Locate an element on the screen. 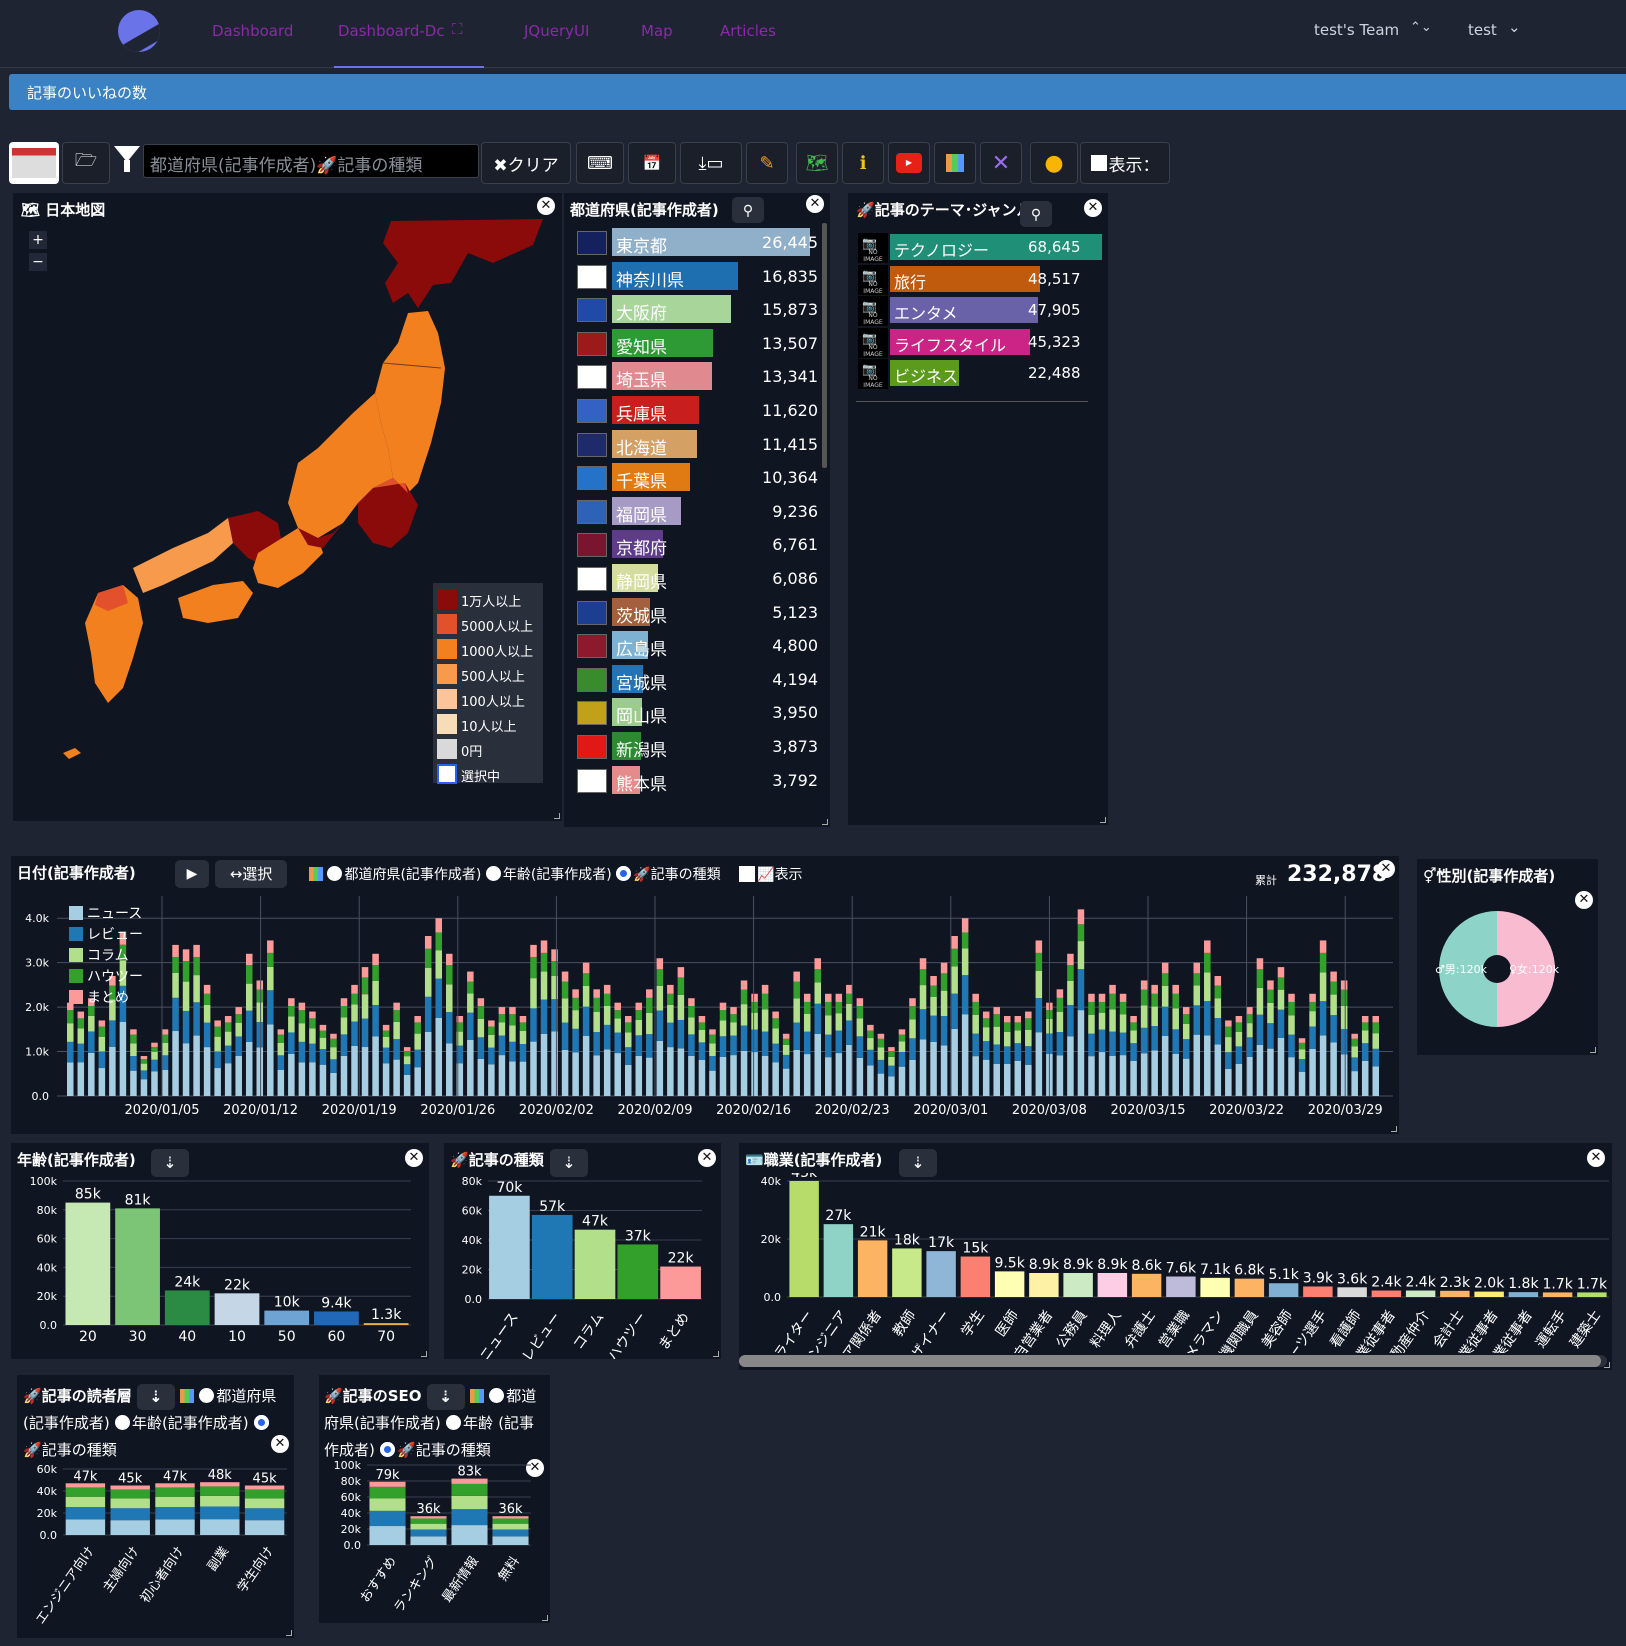 This screenshot has width=1626, height=1646. chevron-down-icon: ⌄ is located at coordinates (1514, 27).